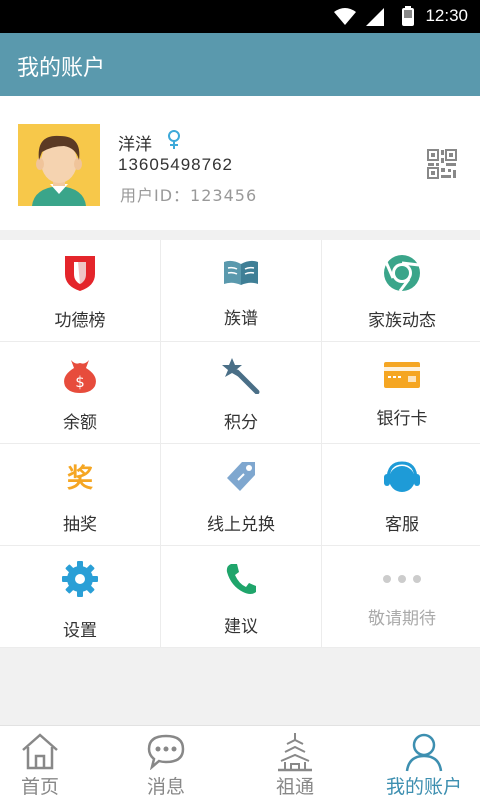  Describe the element at coordinates (39, 787) in the screenshot. I see `tab-label: 首页` at that location.